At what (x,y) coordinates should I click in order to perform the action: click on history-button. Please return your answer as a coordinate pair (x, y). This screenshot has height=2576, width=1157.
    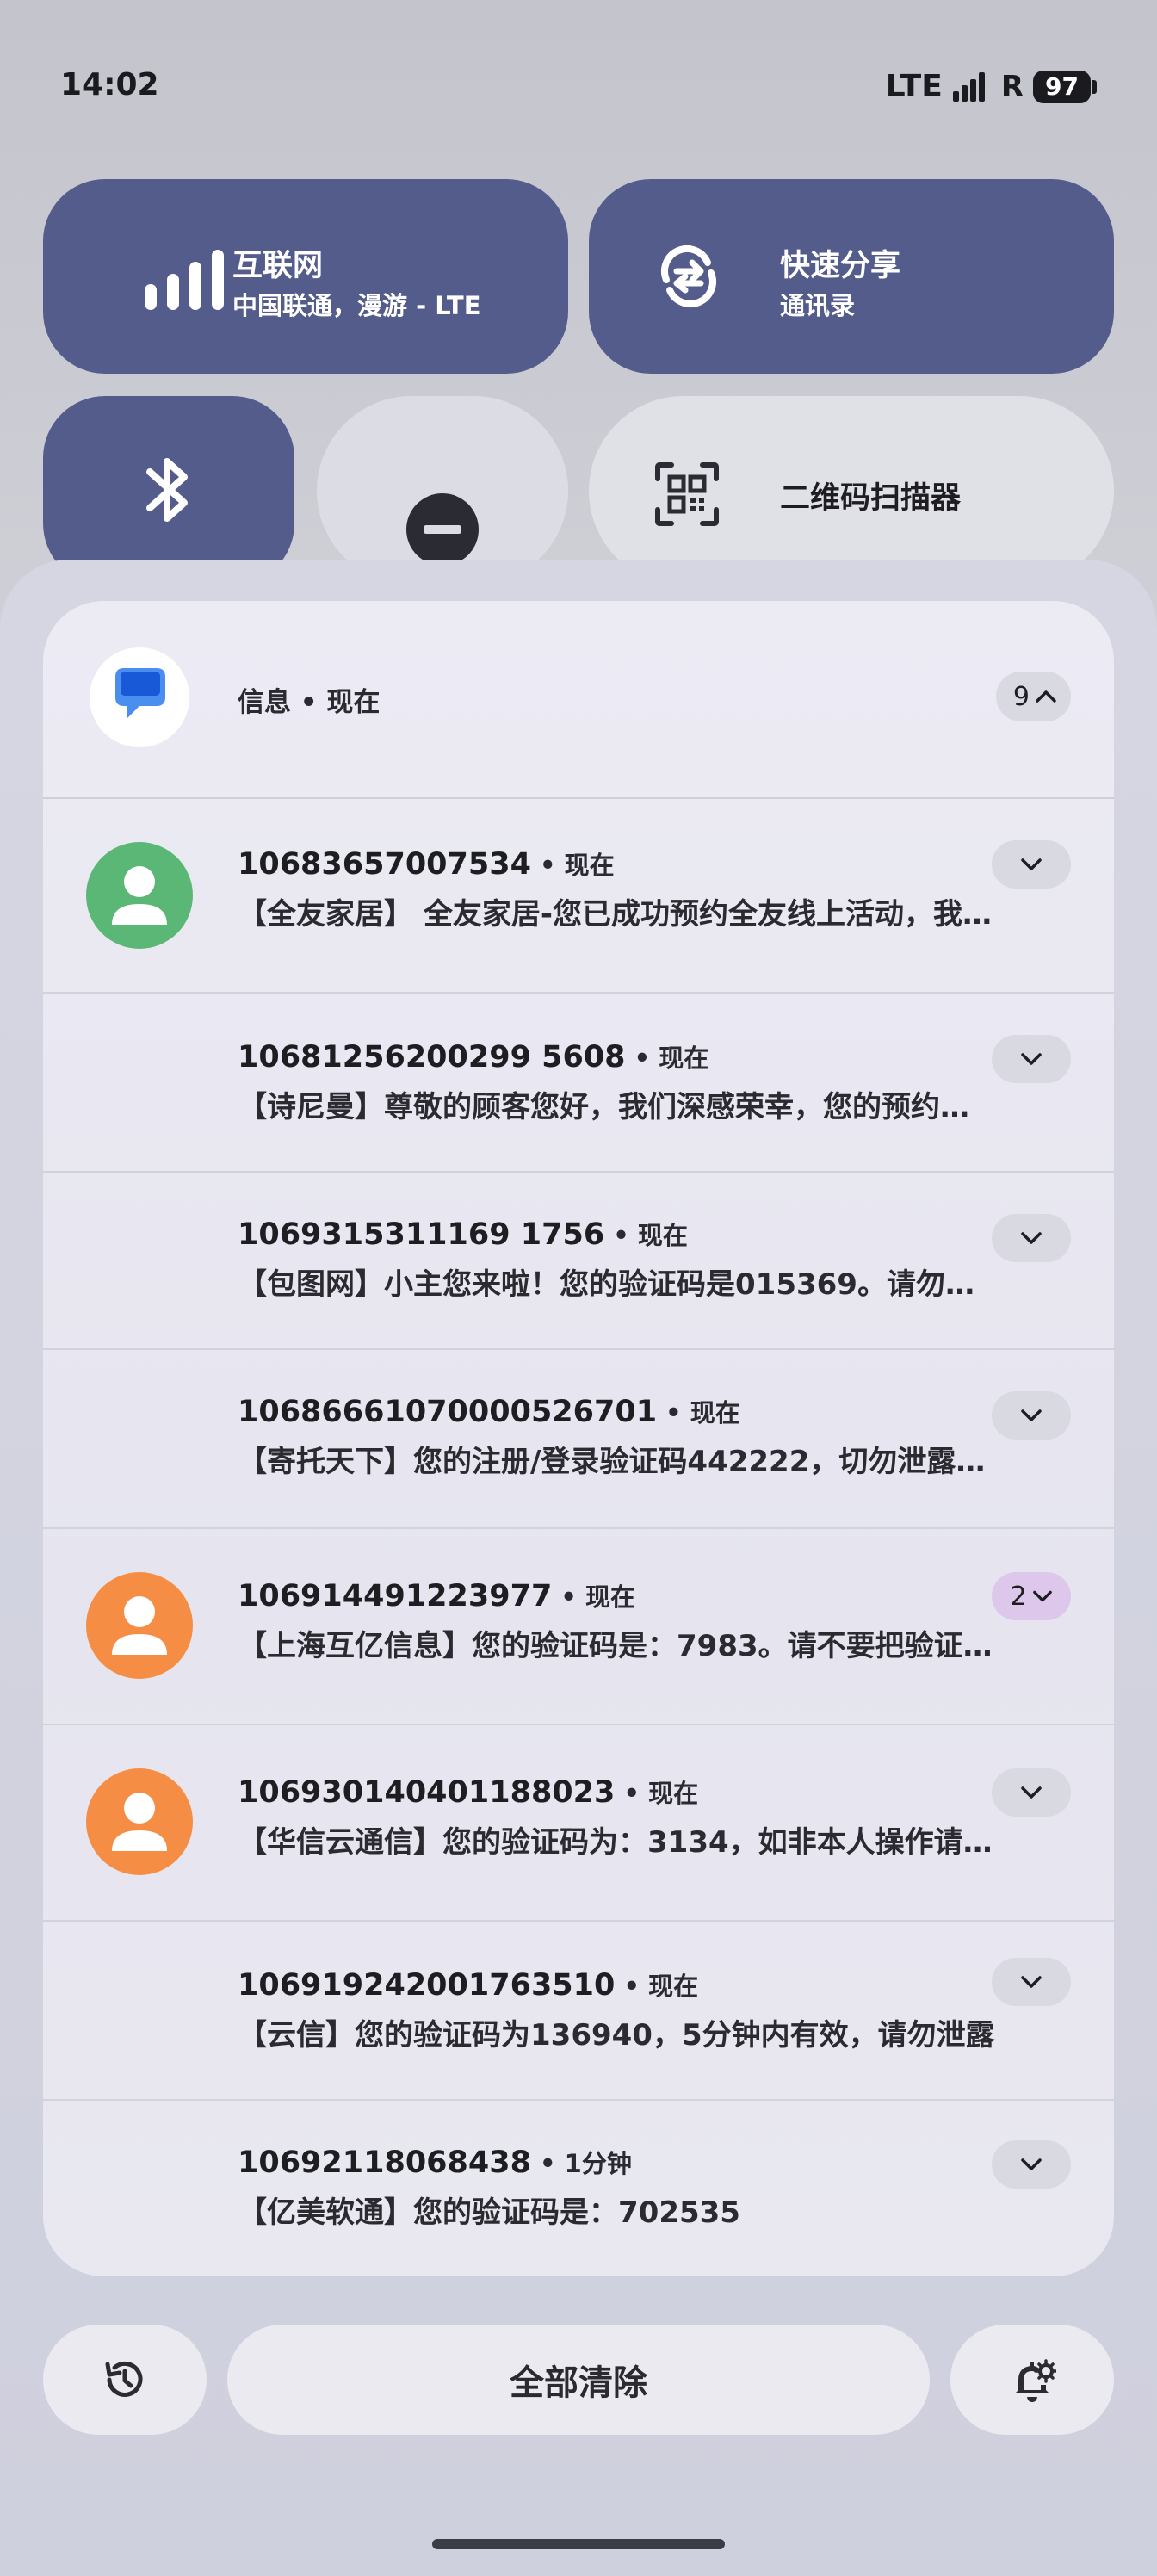
    Looking at the image, I should click on (125, 2380).